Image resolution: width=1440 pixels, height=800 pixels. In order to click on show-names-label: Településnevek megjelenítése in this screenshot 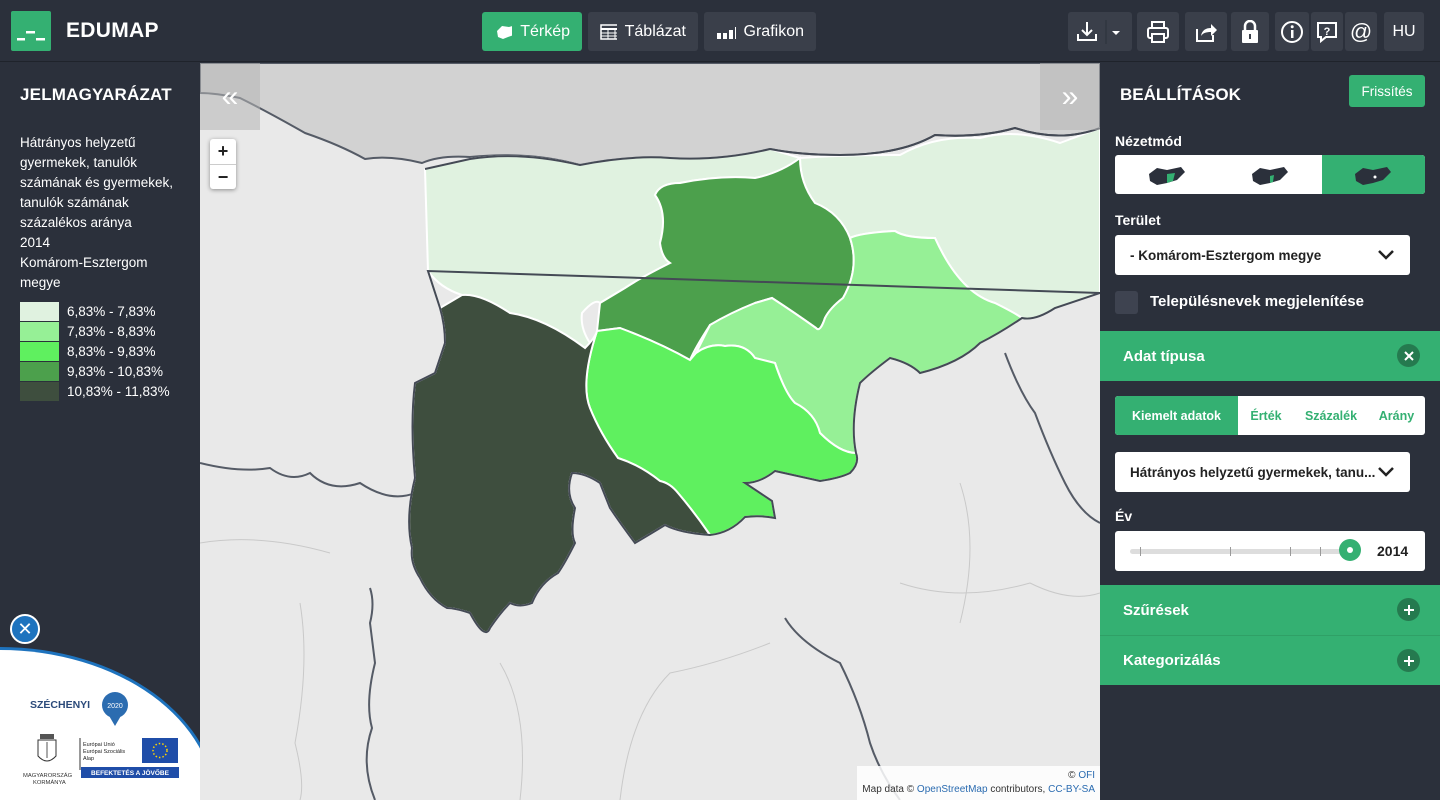, I will do `click(1257, 301)`.